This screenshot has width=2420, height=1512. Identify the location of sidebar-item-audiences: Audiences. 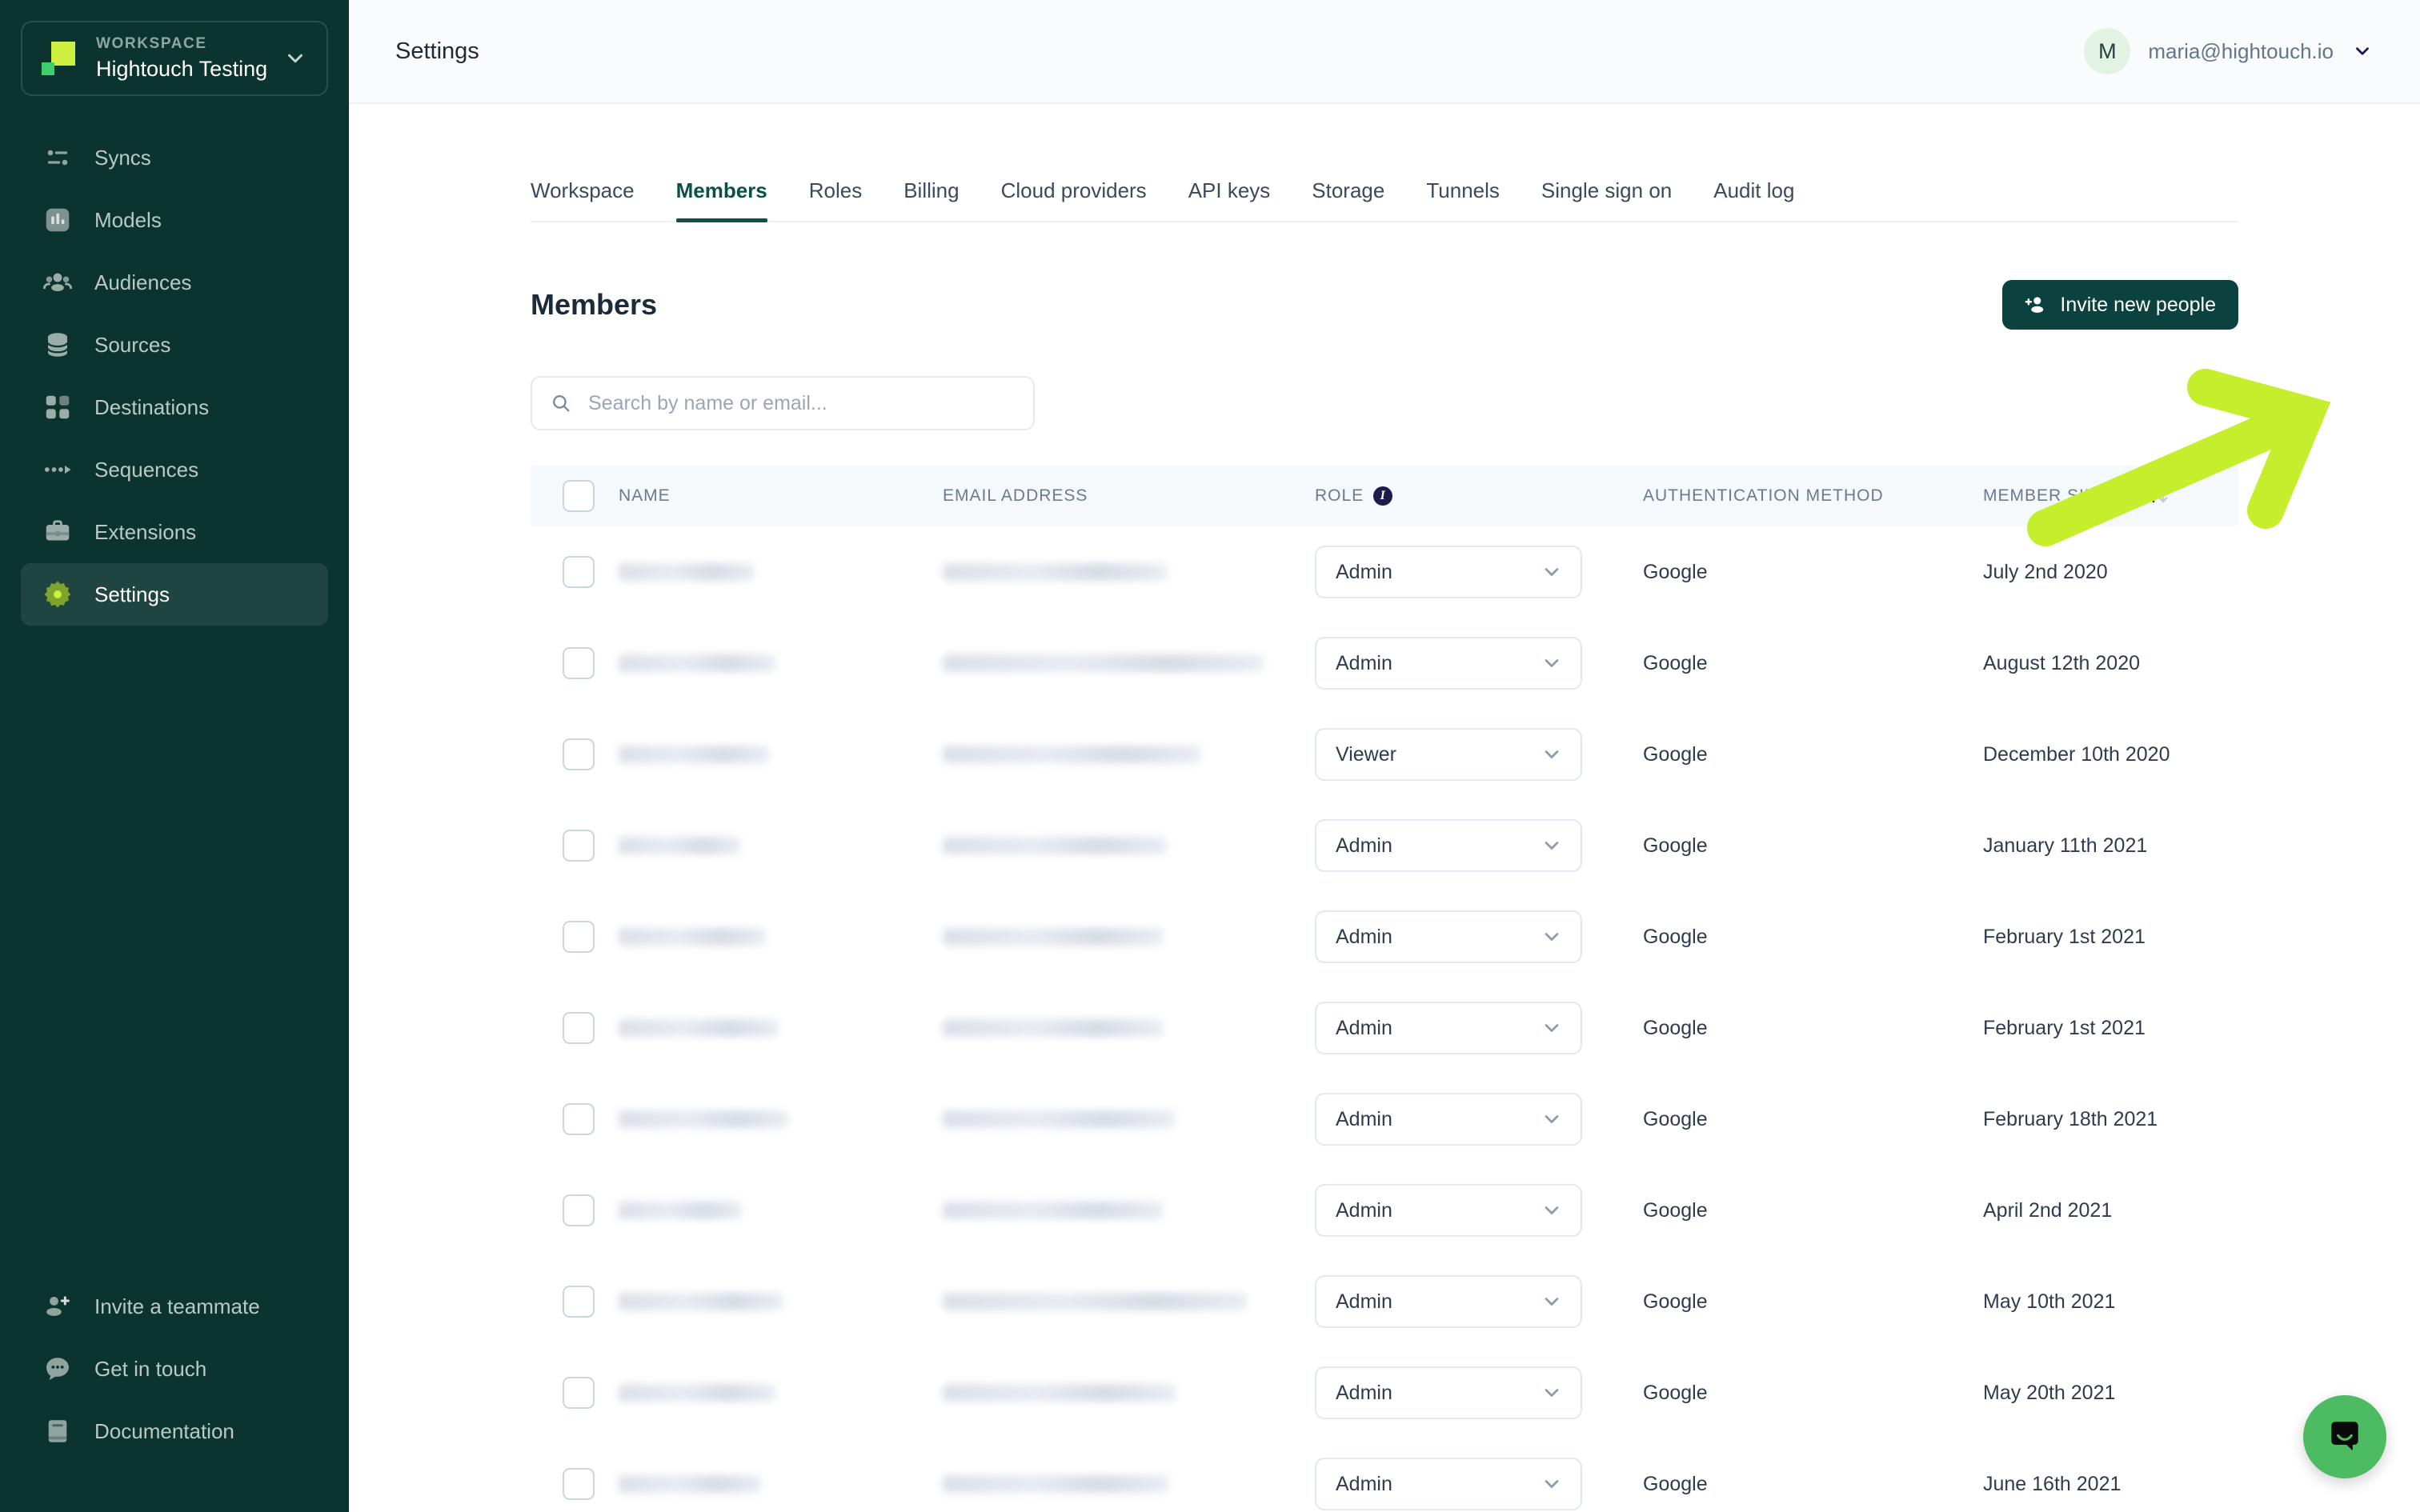
(174, 282).